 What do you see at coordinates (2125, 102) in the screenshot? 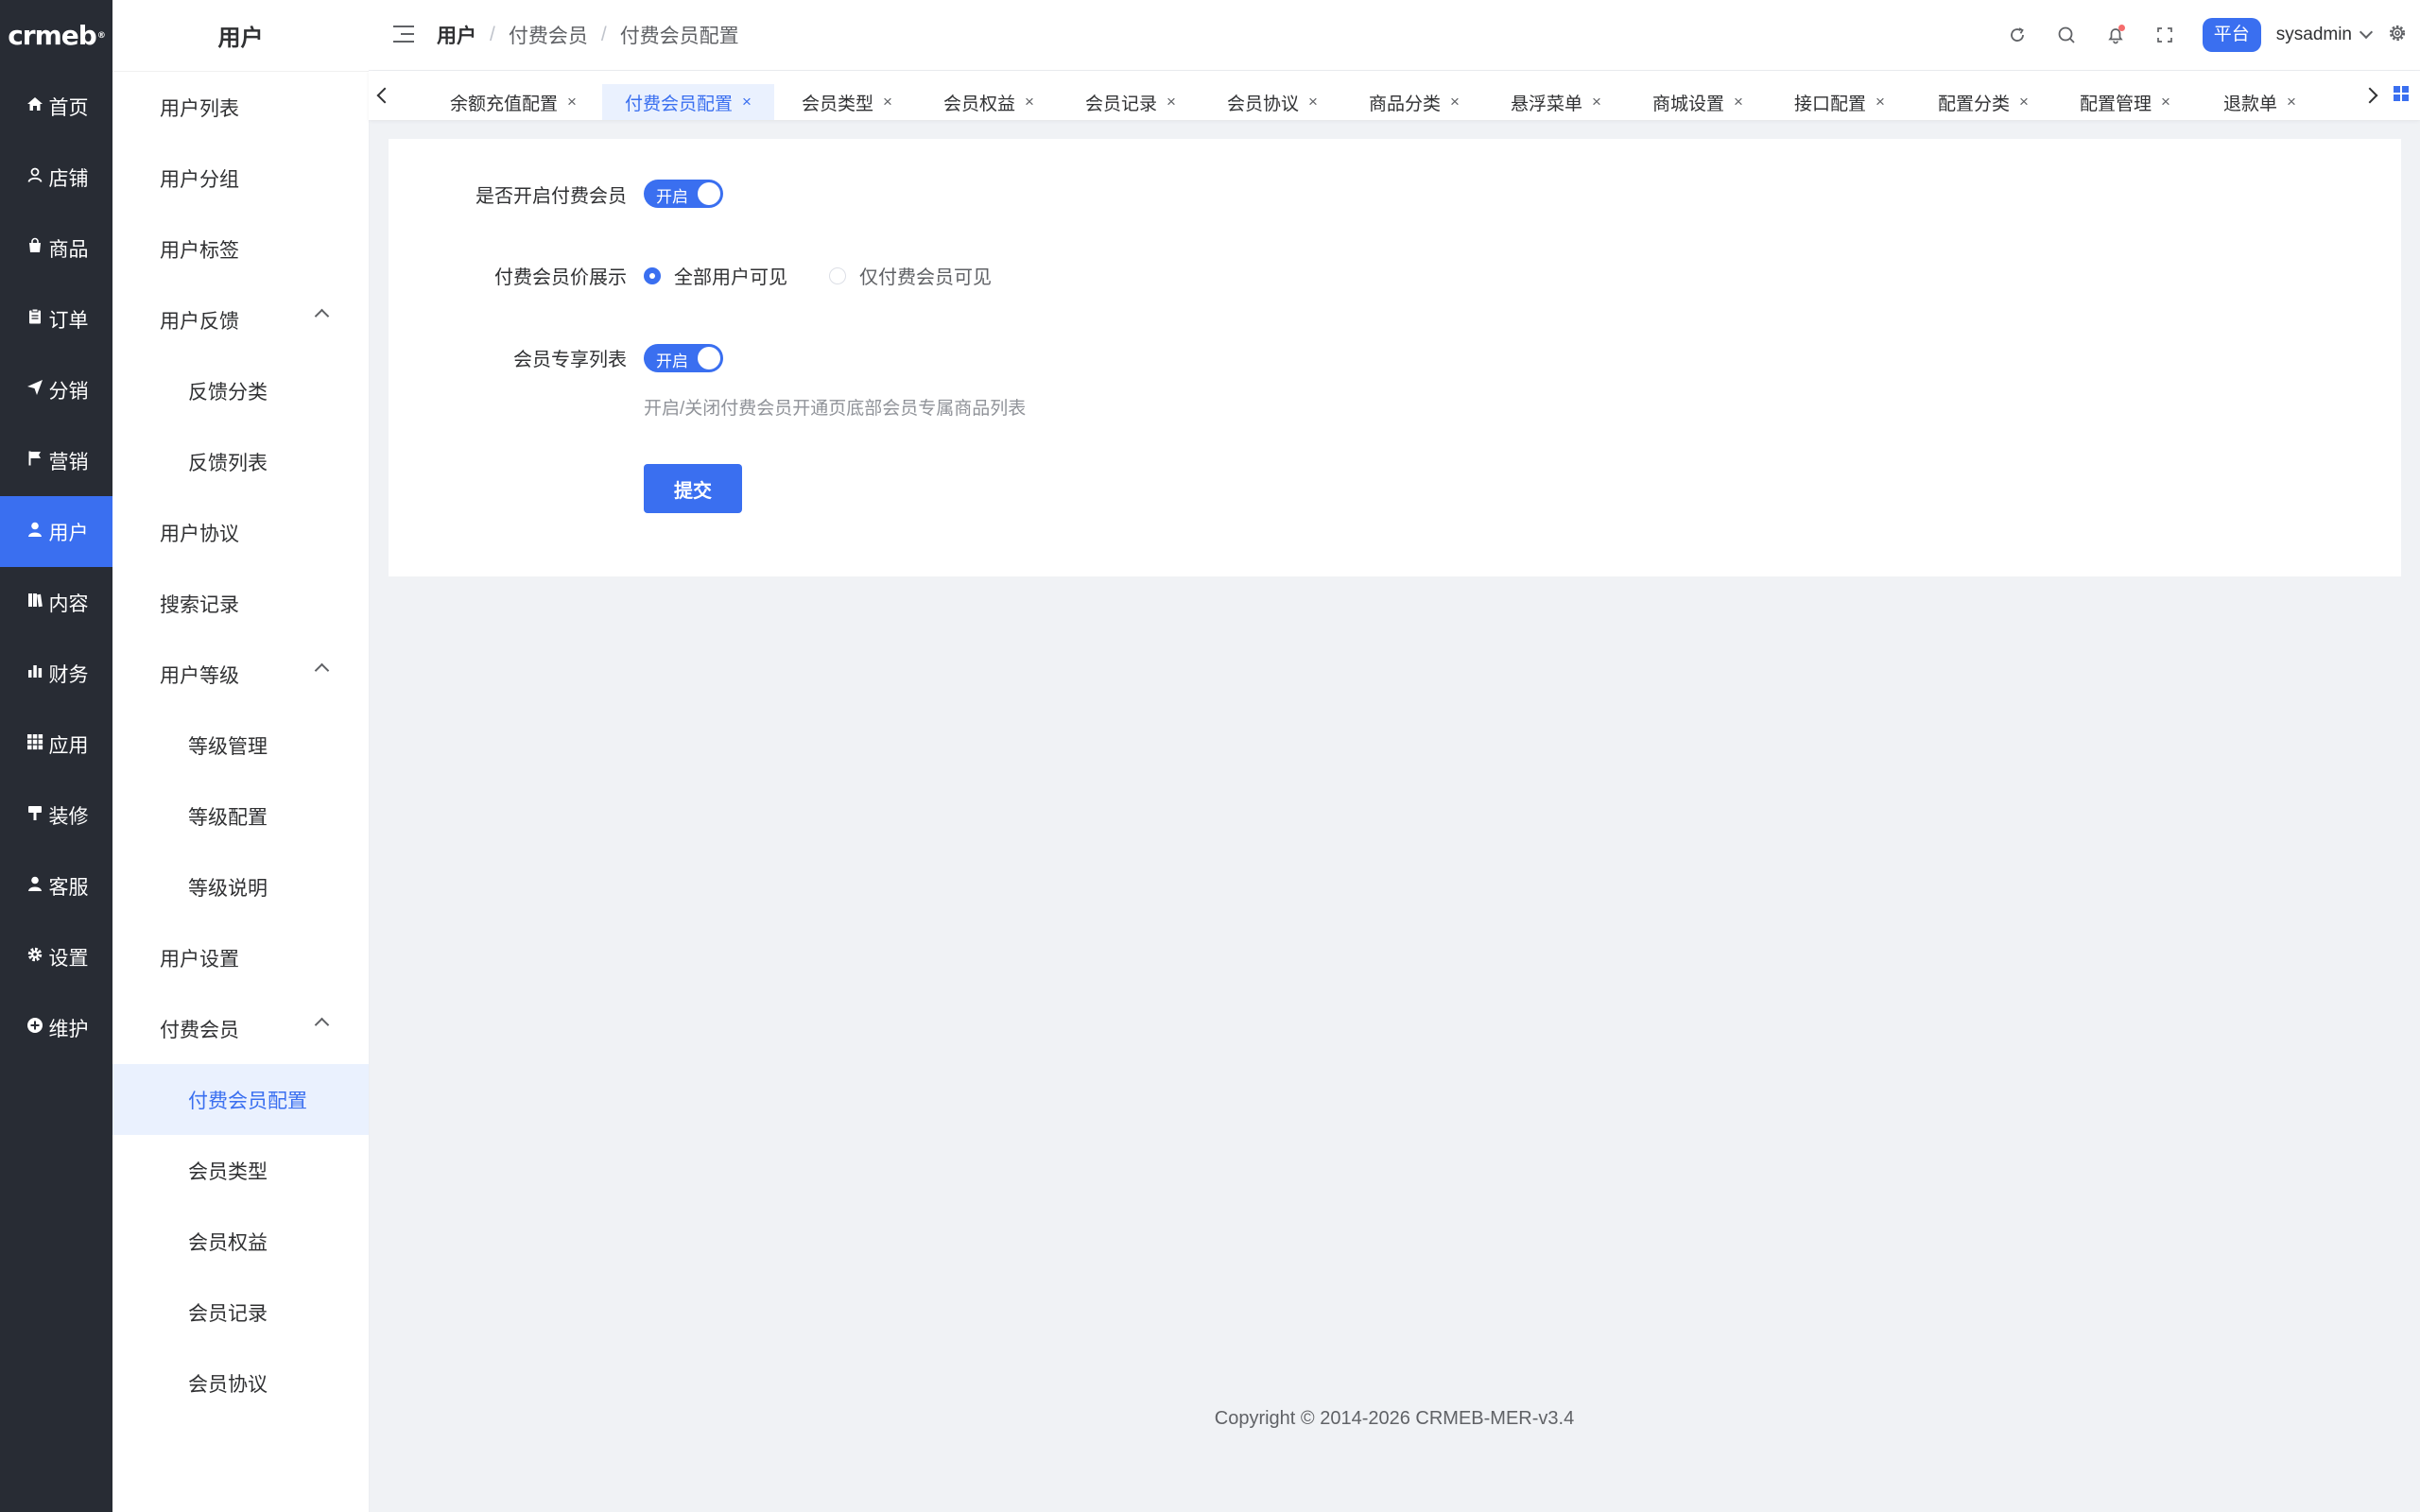
I see `tab-config-manage: 配置管理 ×` at bounding box center [2125, 102].